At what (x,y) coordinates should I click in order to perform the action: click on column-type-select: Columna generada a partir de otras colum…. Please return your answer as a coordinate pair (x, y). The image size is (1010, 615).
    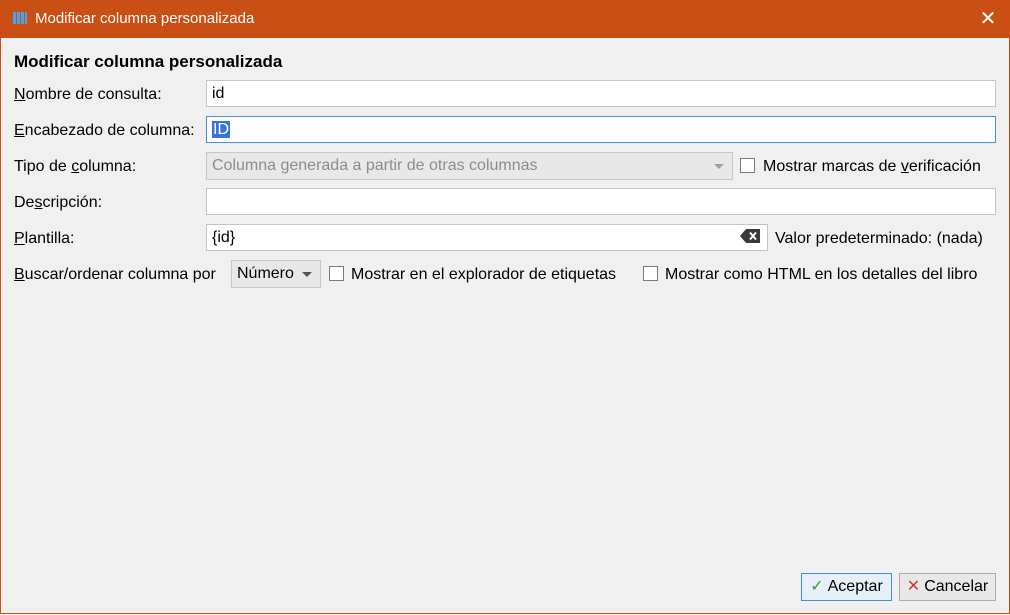
    Looking at the image, I should click on (469, 166).